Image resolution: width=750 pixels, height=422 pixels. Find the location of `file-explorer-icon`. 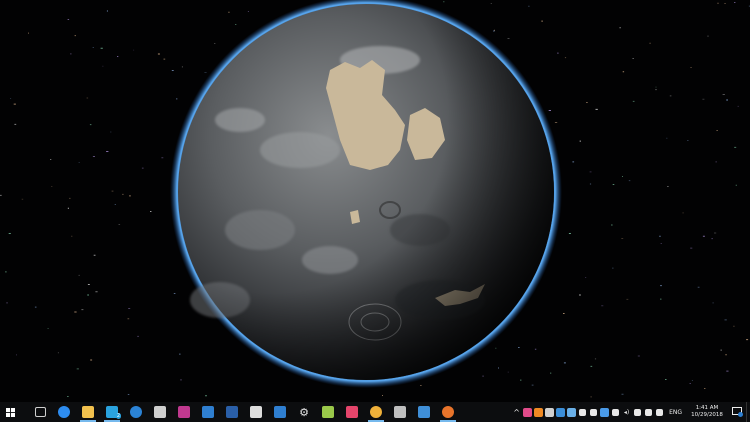

file-explorer-icon is located at coordinates (88, 412).